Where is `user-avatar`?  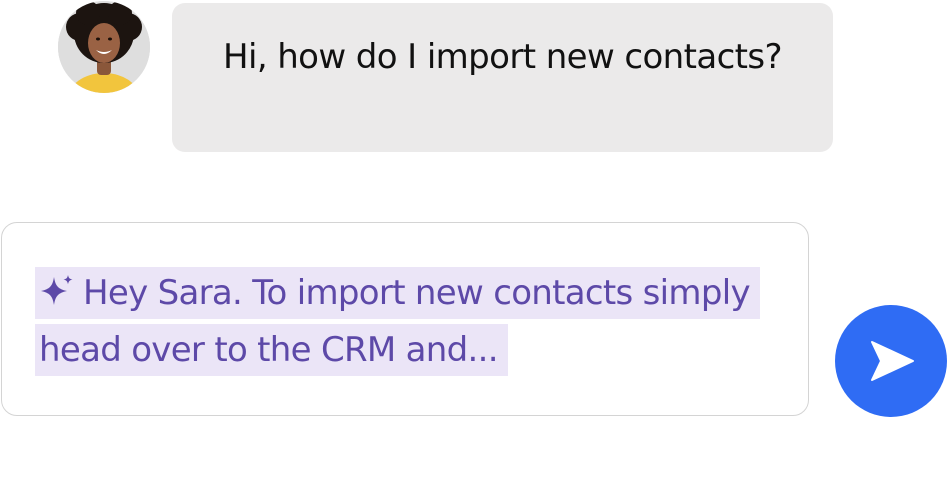 user-avatar is located at coordinates (104, 47).